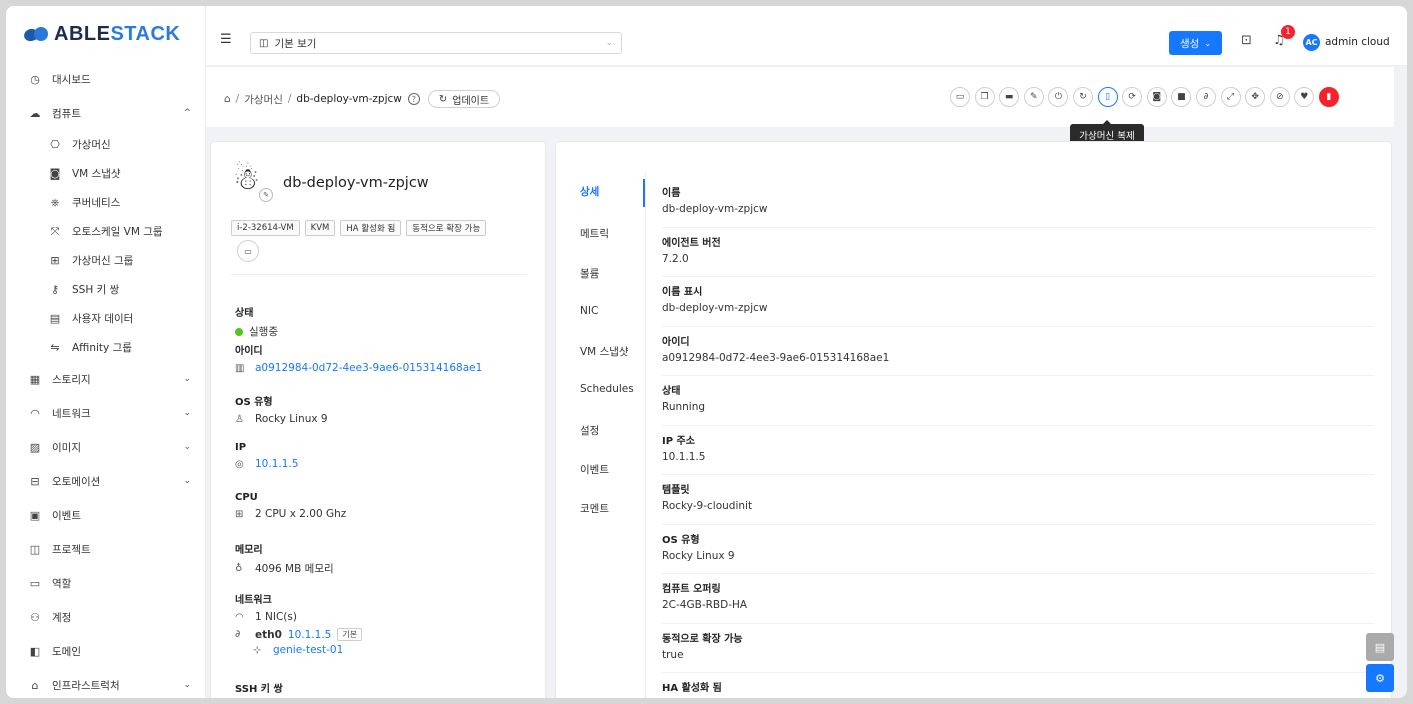 This screenshot has height=704, width=1413. I want to click on detail-label: 에이전트 버전, so click(691, 243).